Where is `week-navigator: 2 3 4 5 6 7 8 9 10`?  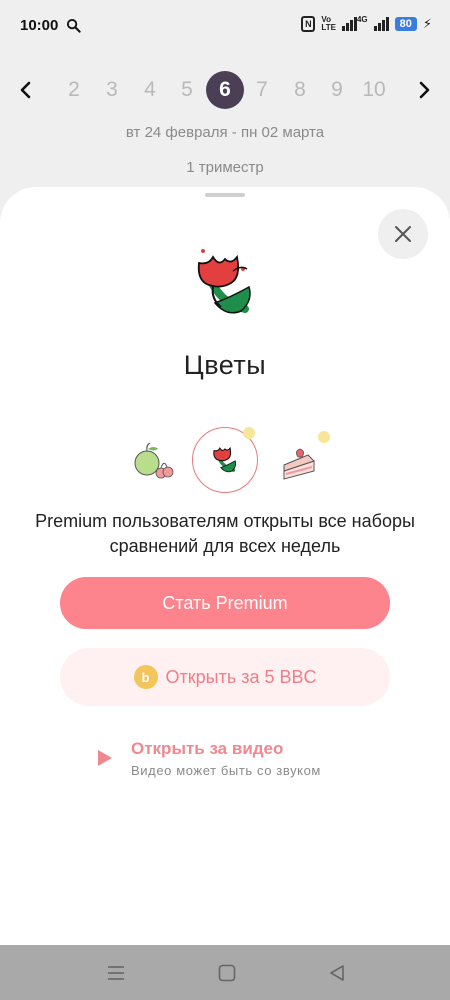 week-navigator: 2 3 4 5 6 7 8 9 10 is located at coordinates (225, 90).